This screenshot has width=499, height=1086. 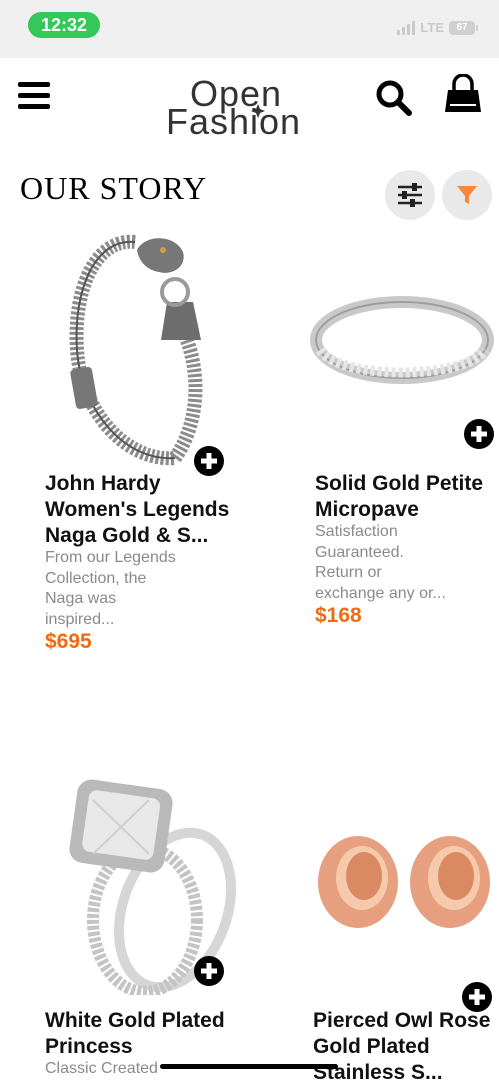 I want to click on product-image-ring, so click(x=402, y=340).